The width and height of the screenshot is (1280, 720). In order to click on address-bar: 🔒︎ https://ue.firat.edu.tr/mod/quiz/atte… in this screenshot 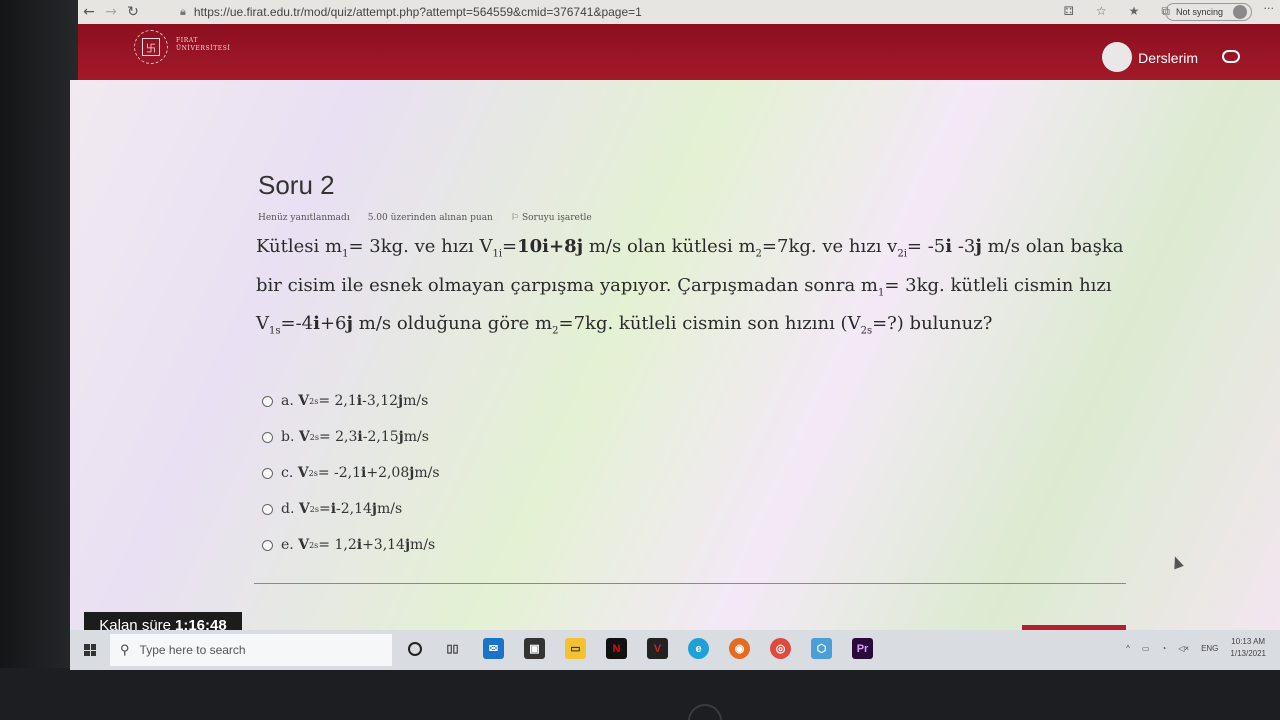, I will do `click(411, 12)`.